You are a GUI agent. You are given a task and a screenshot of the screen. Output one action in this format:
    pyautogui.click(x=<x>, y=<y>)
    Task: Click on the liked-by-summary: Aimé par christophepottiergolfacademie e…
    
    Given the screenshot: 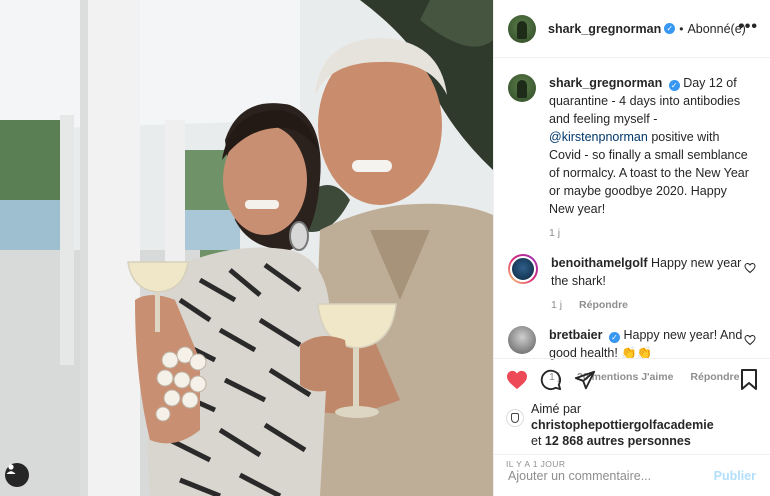 What is the action you would take?
    pyautogui.click(x=632, y=425)
    